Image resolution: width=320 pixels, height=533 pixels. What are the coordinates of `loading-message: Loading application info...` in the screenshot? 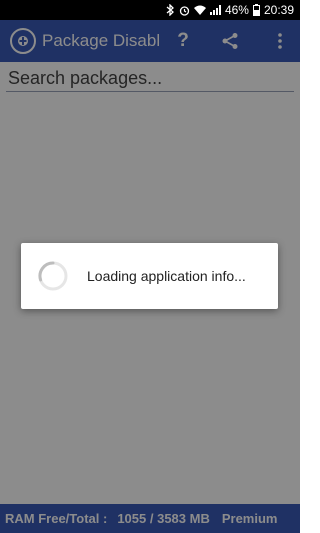 It's located at (166, 276).